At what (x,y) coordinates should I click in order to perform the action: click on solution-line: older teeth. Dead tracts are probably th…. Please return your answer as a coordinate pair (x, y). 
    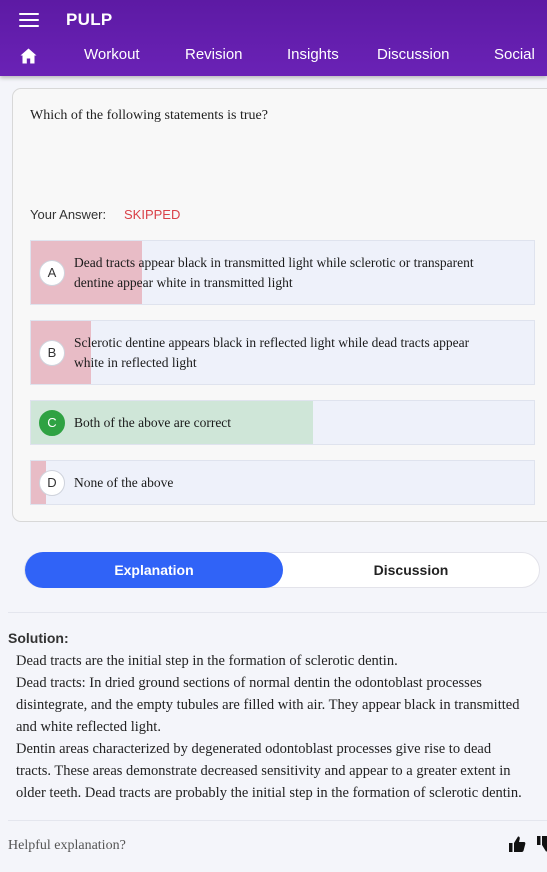
    Looking at the image, I should click on (269, 793).